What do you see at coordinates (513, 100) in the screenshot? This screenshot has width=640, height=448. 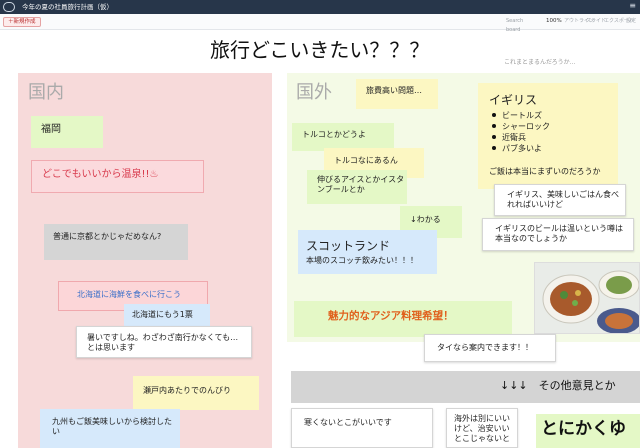 I see `uk-title: イギリス` at bounding box center [513, 100].